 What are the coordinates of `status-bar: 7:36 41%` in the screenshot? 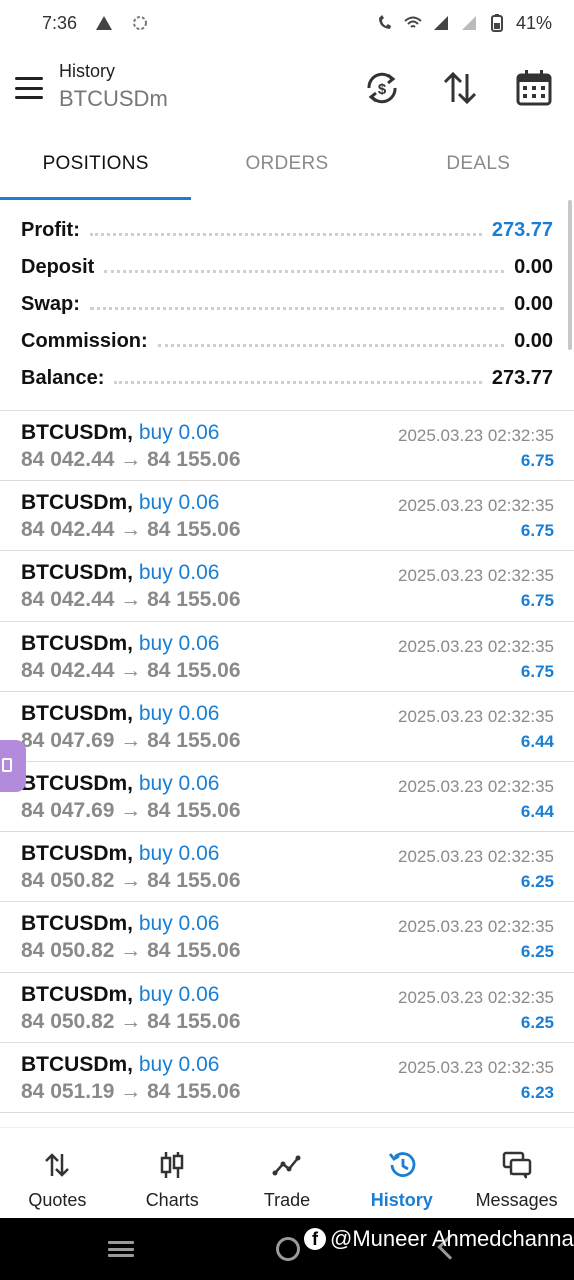 It's located at (287, 23).